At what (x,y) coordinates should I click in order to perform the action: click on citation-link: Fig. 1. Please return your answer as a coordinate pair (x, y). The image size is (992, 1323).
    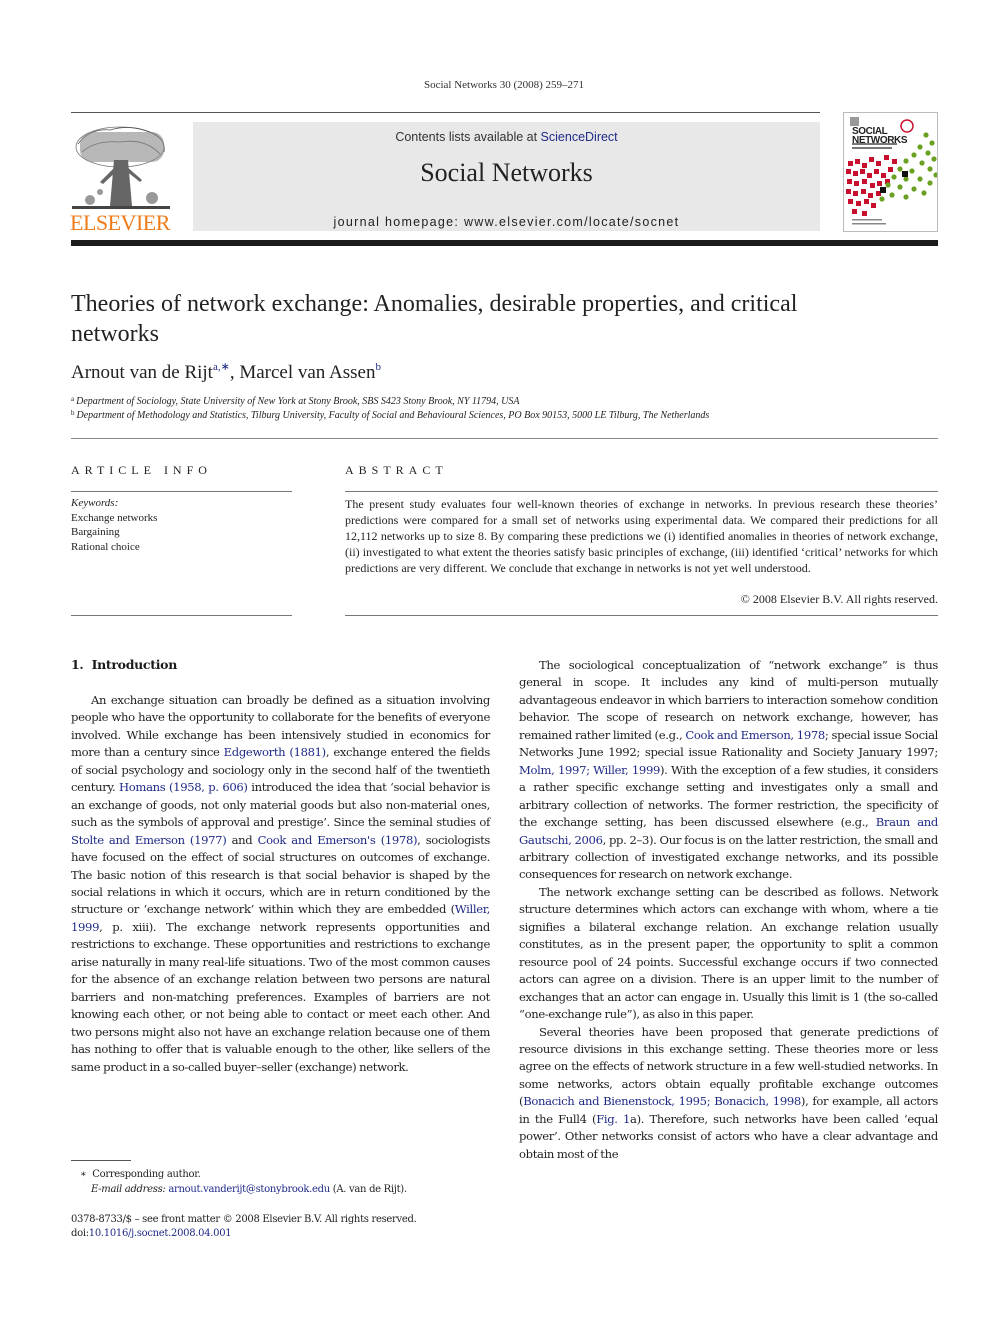
    Looking at the image, I should click on (613, 1119).